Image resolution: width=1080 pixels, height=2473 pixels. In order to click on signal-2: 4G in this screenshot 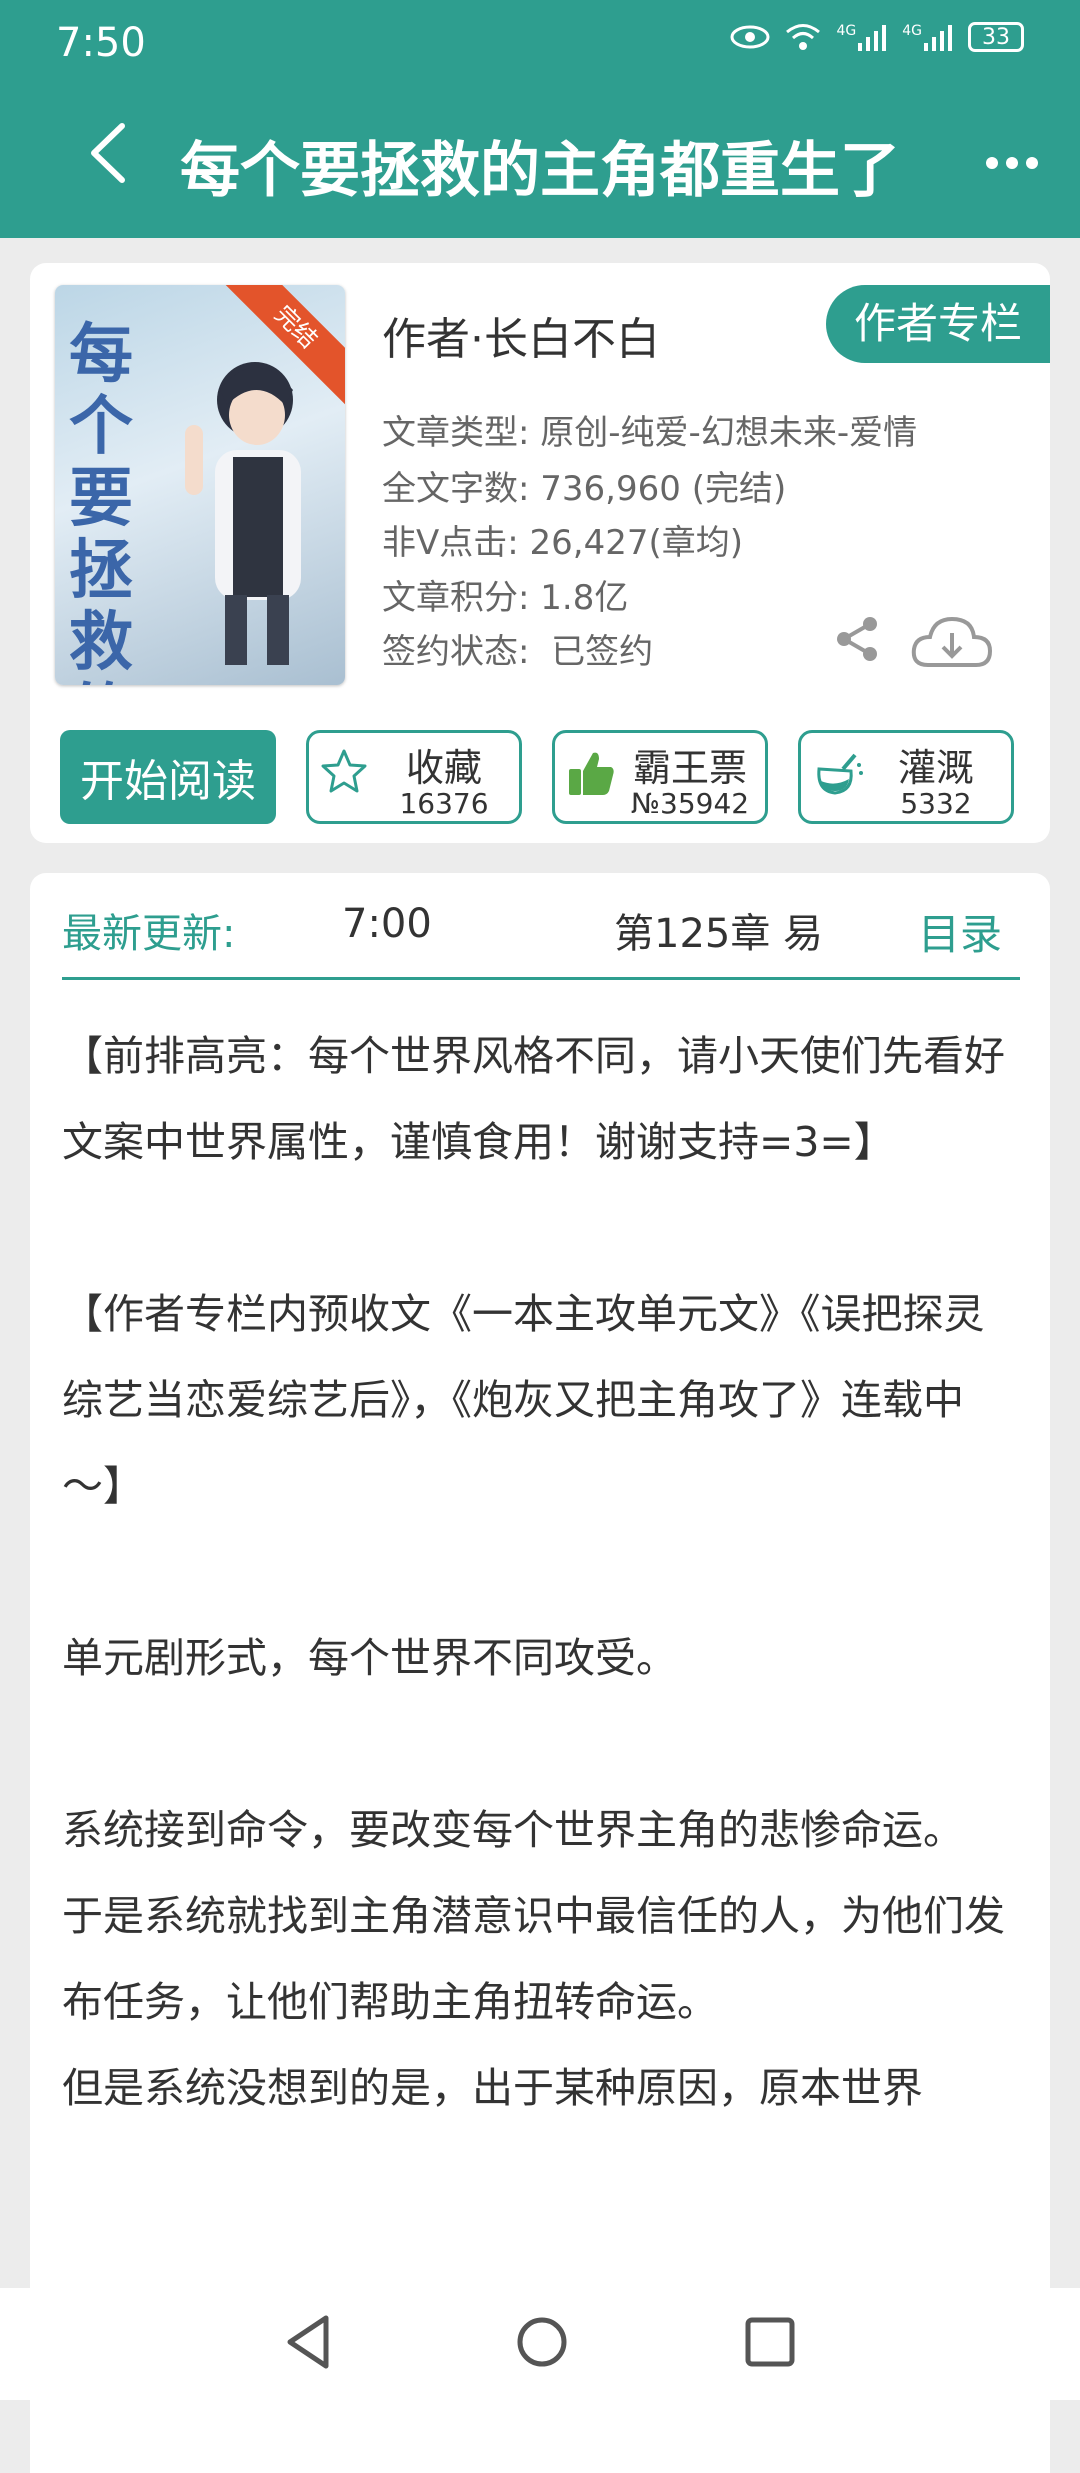, I will do `click(928, 37)`.